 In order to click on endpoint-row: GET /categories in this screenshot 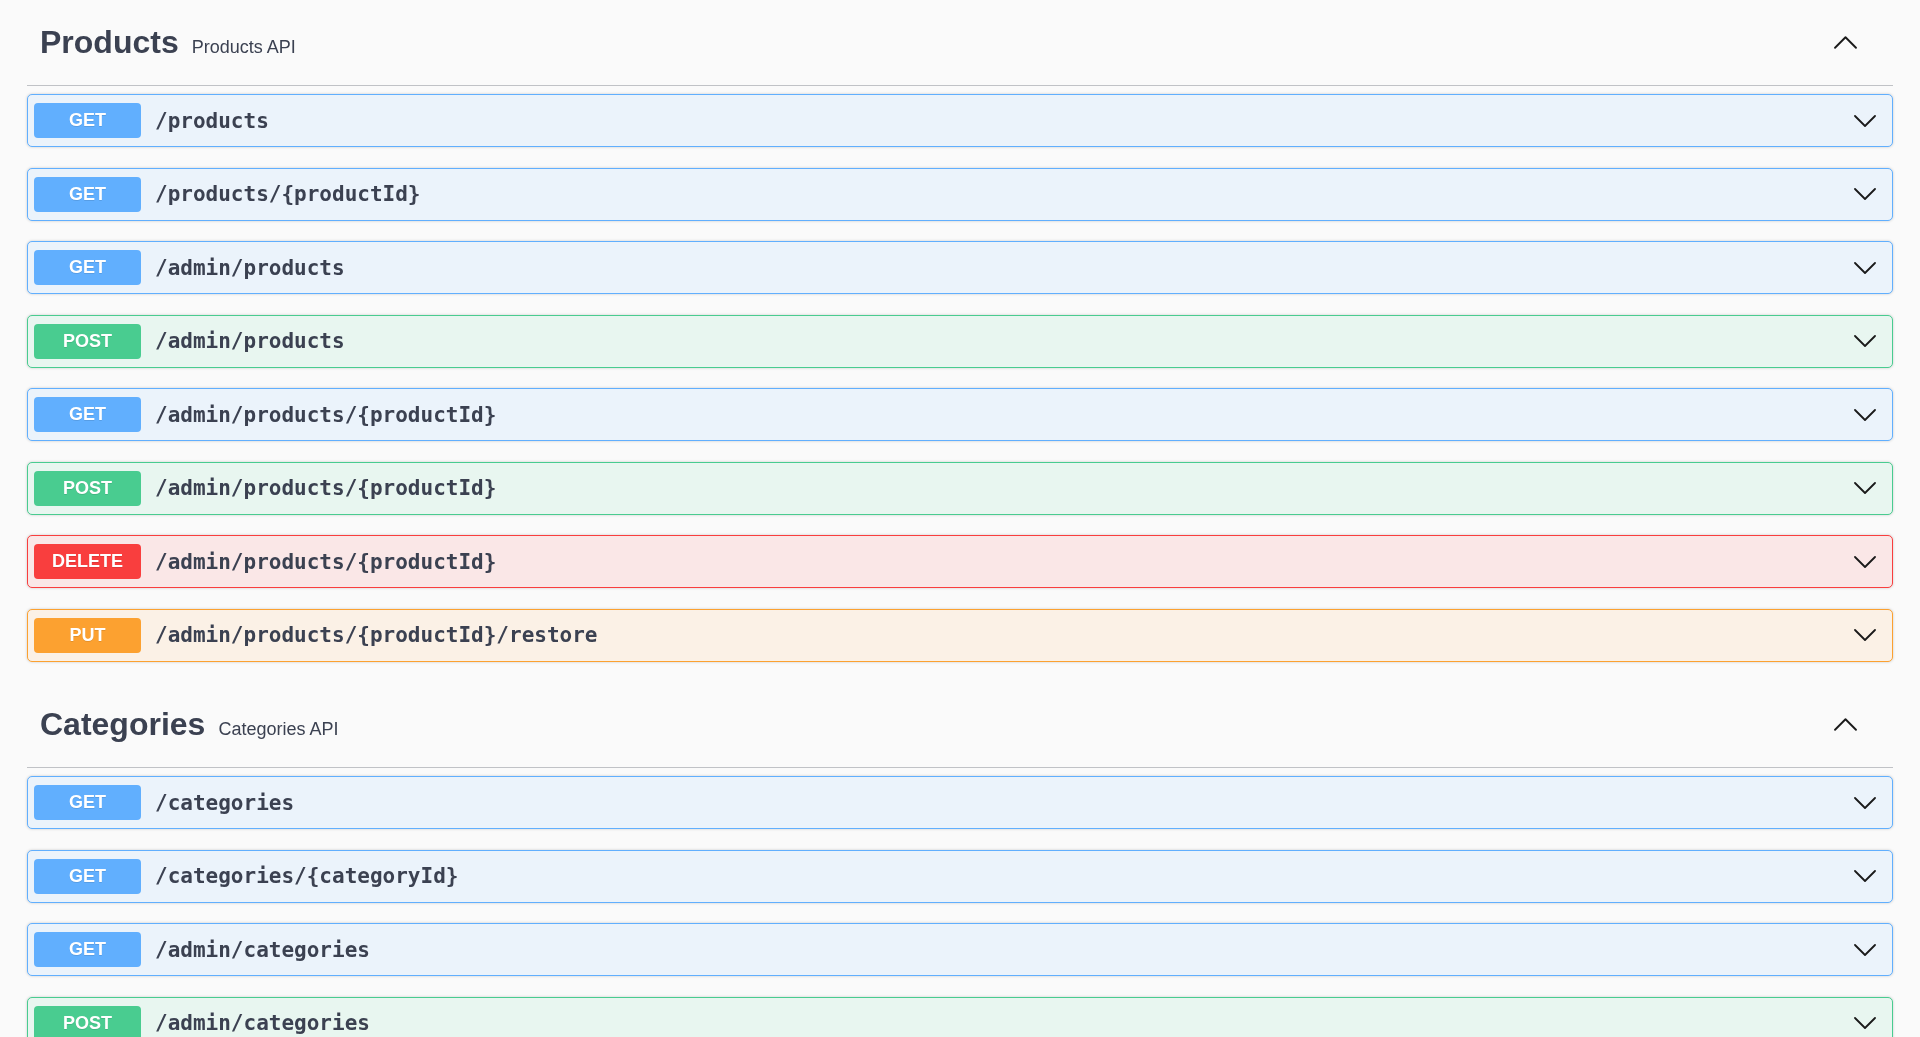, I will do `click(960, 802)`.